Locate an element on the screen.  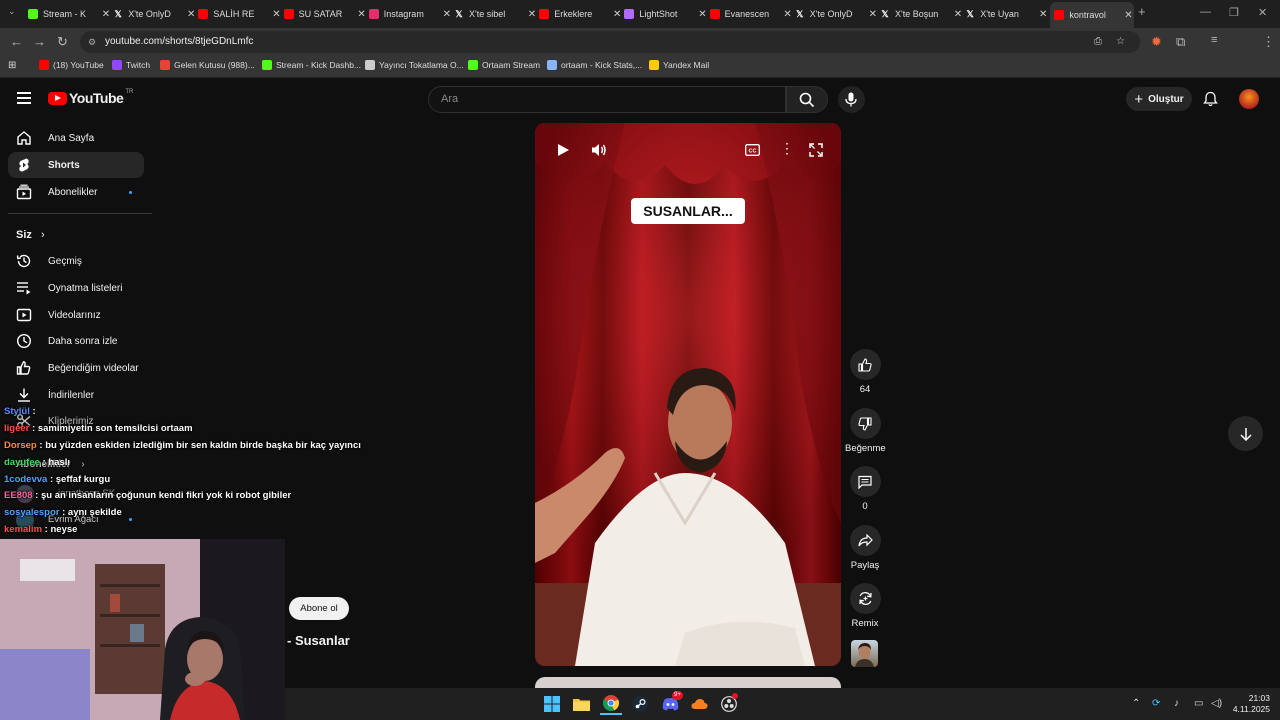
notifications-bell-icon is located at coordinates (1210, 99).